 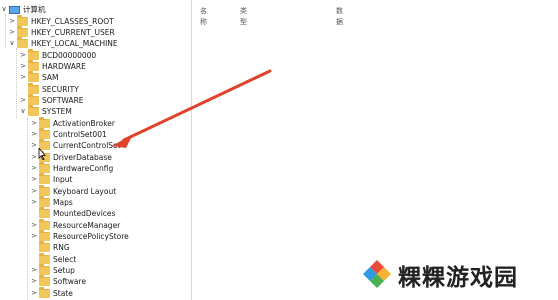 What do you see at coordinates (85, 191) in the screenshot?
I see `tree-item-label: Keyboard Layout` at bounding box center [85, 191].